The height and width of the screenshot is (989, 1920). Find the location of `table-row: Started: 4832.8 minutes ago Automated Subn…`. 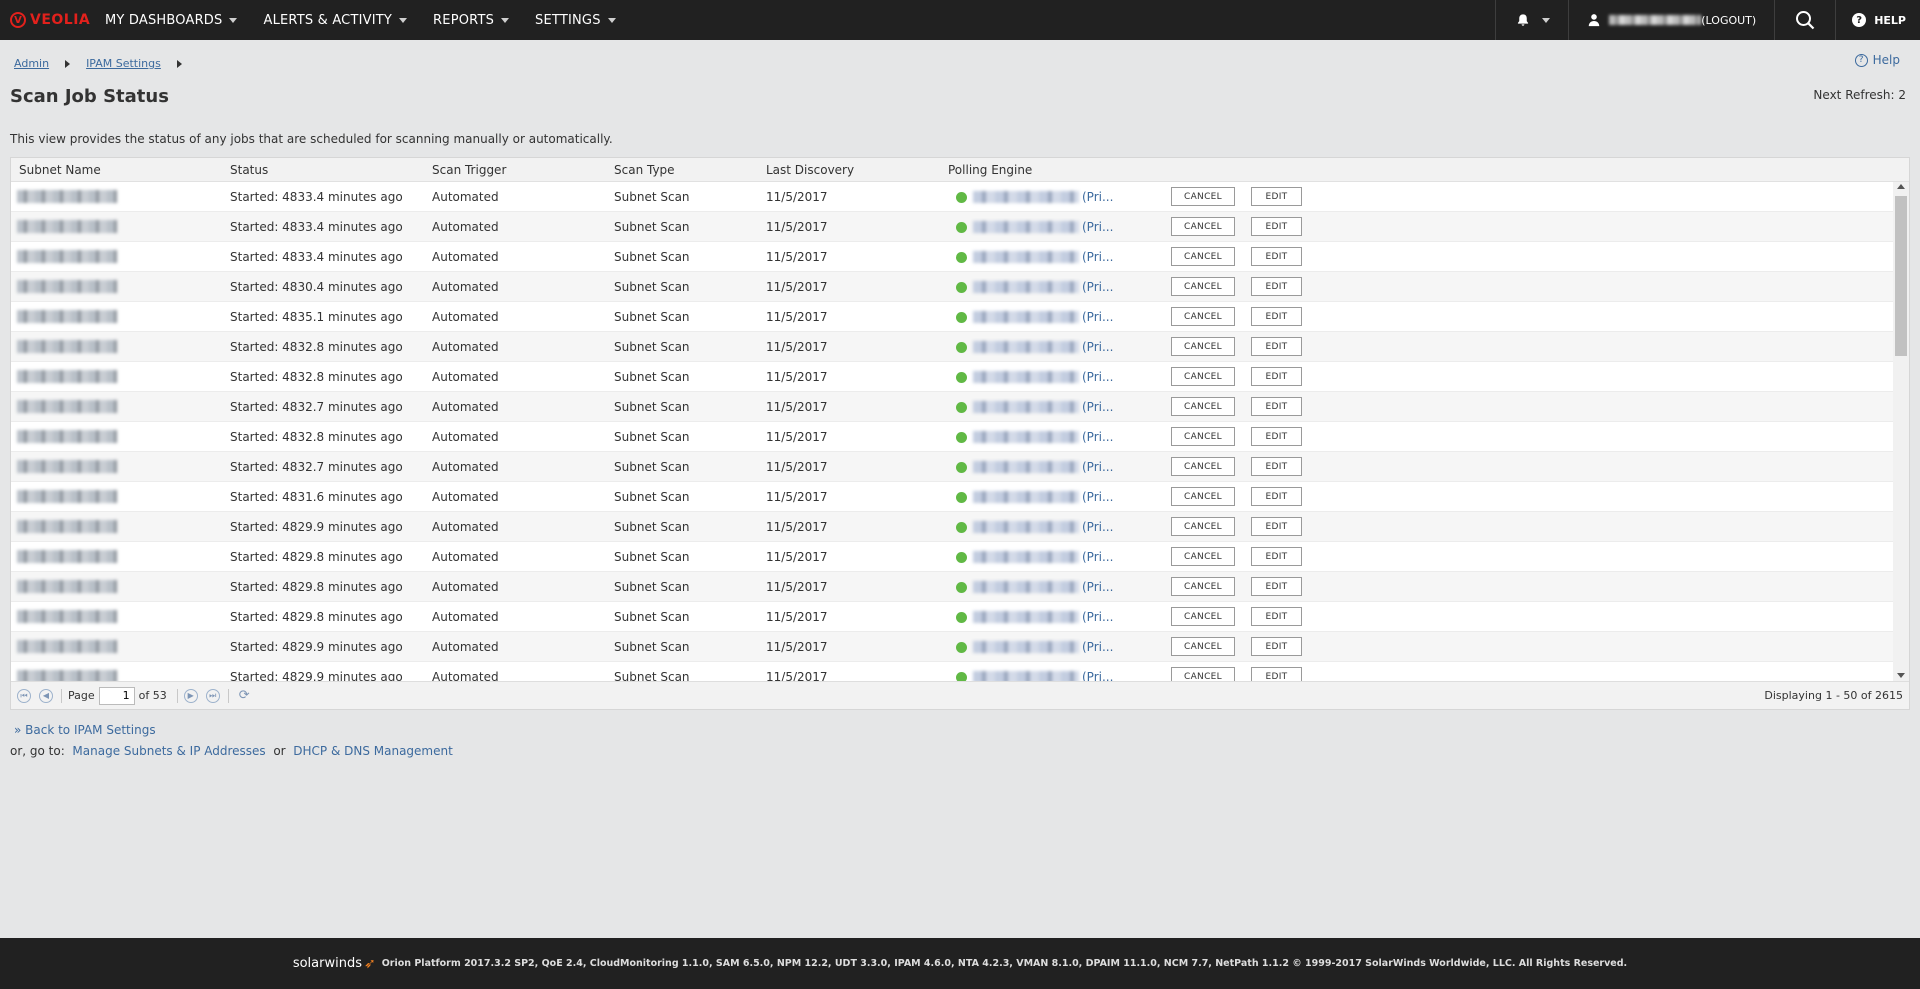

table-row: Started: 4832.8 minutes ago Automated Subn… is located at coordinates (952, 437).